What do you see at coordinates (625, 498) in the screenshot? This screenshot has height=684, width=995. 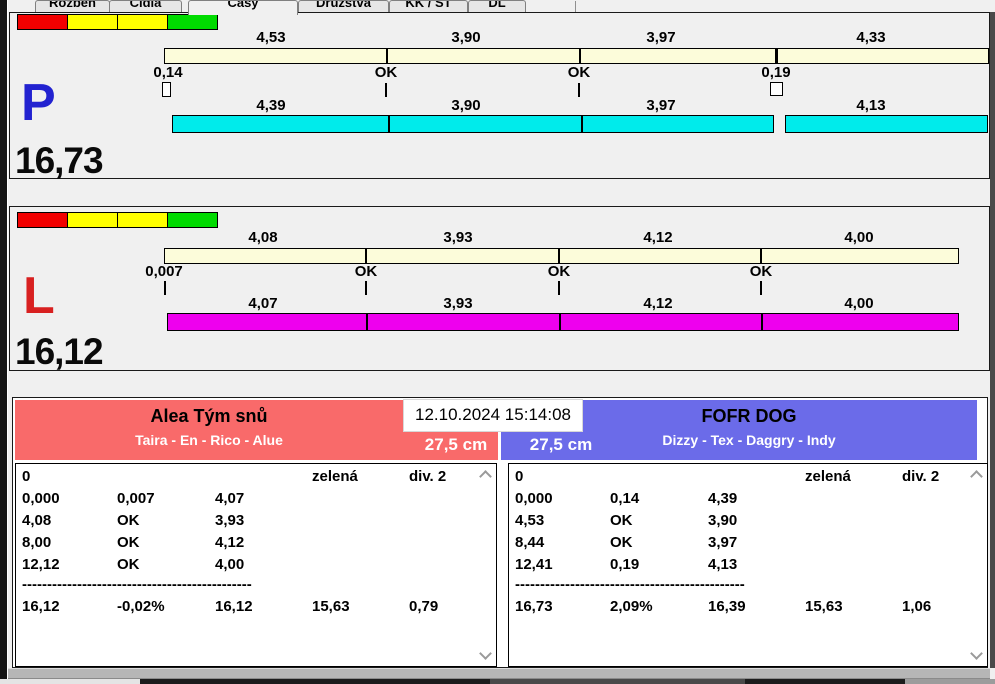 I see `cell: 0,14` at bounding box center [625, 498].